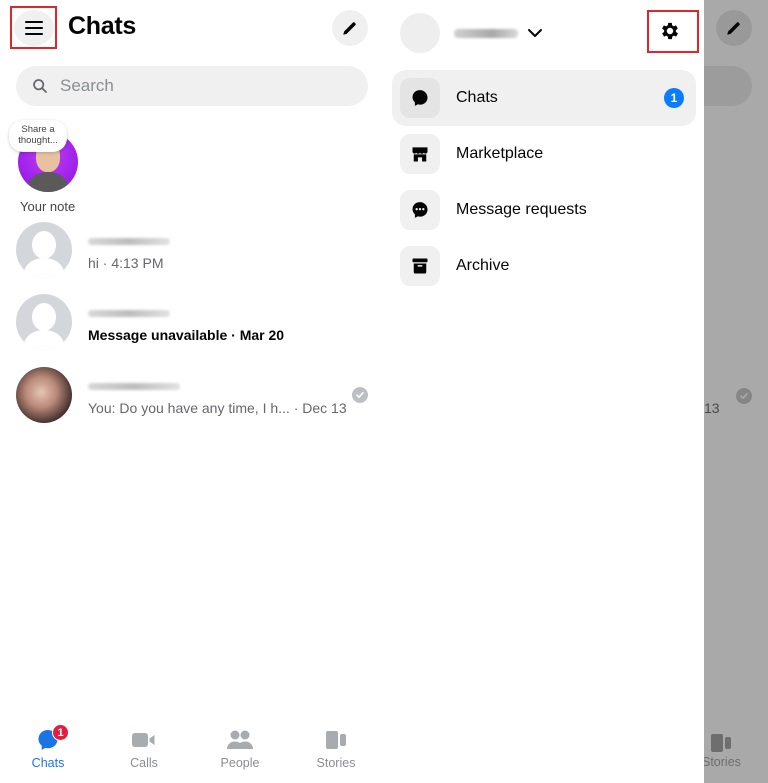  I want to click on drawer-item-marketplace: Marketplace, so click(544, 154).